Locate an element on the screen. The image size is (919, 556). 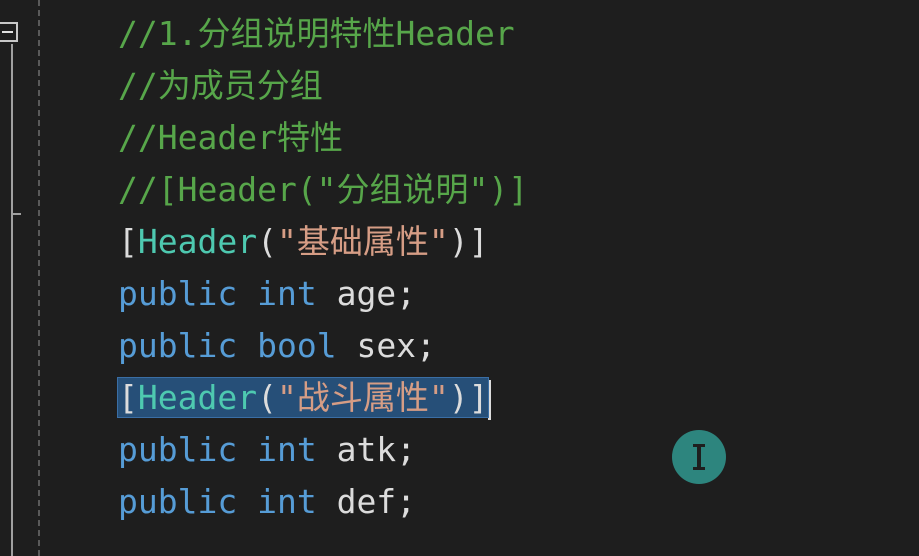
code-token-string: "战斗属性" is located at coordinates (362, 397).